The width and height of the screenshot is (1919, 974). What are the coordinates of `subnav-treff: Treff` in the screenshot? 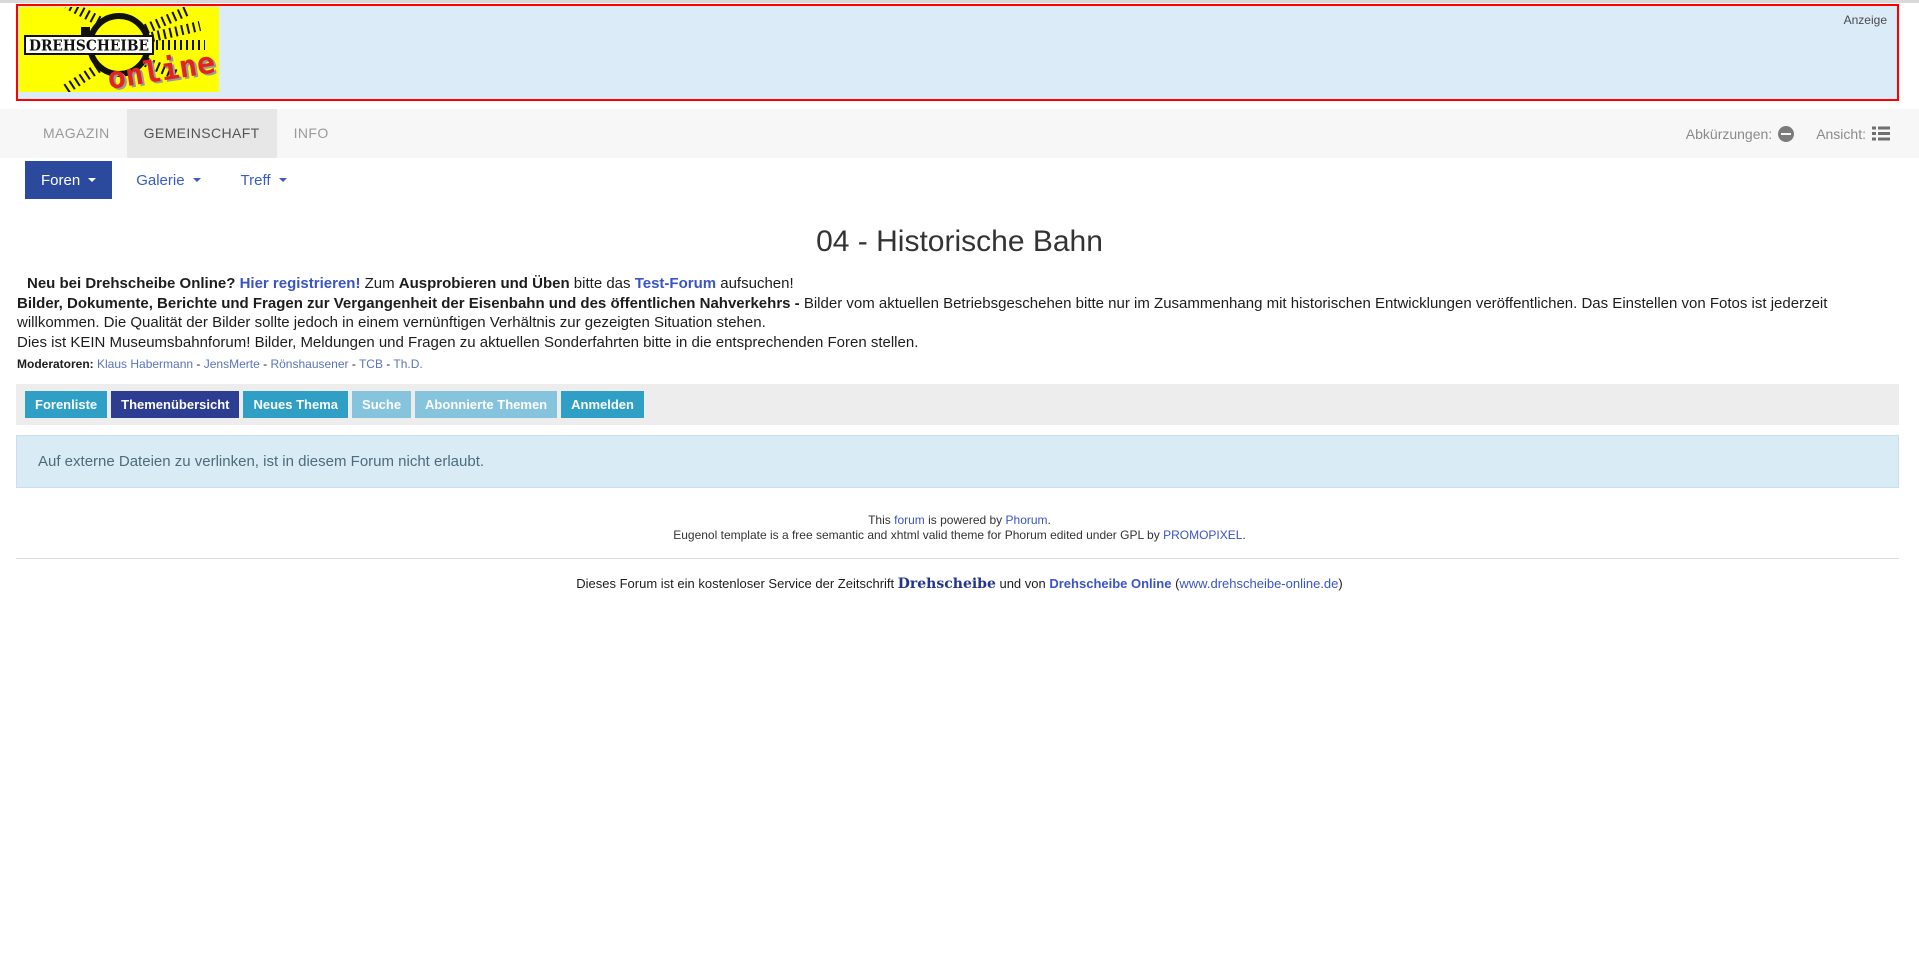 It's located at (264, 180).